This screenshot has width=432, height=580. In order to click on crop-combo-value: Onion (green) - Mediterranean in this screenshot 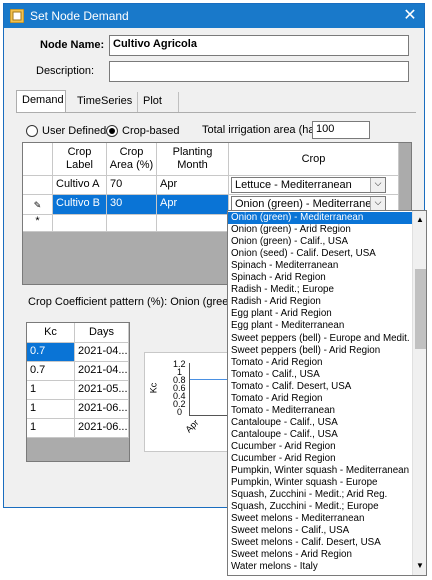, I will do `click(309, 204)`.